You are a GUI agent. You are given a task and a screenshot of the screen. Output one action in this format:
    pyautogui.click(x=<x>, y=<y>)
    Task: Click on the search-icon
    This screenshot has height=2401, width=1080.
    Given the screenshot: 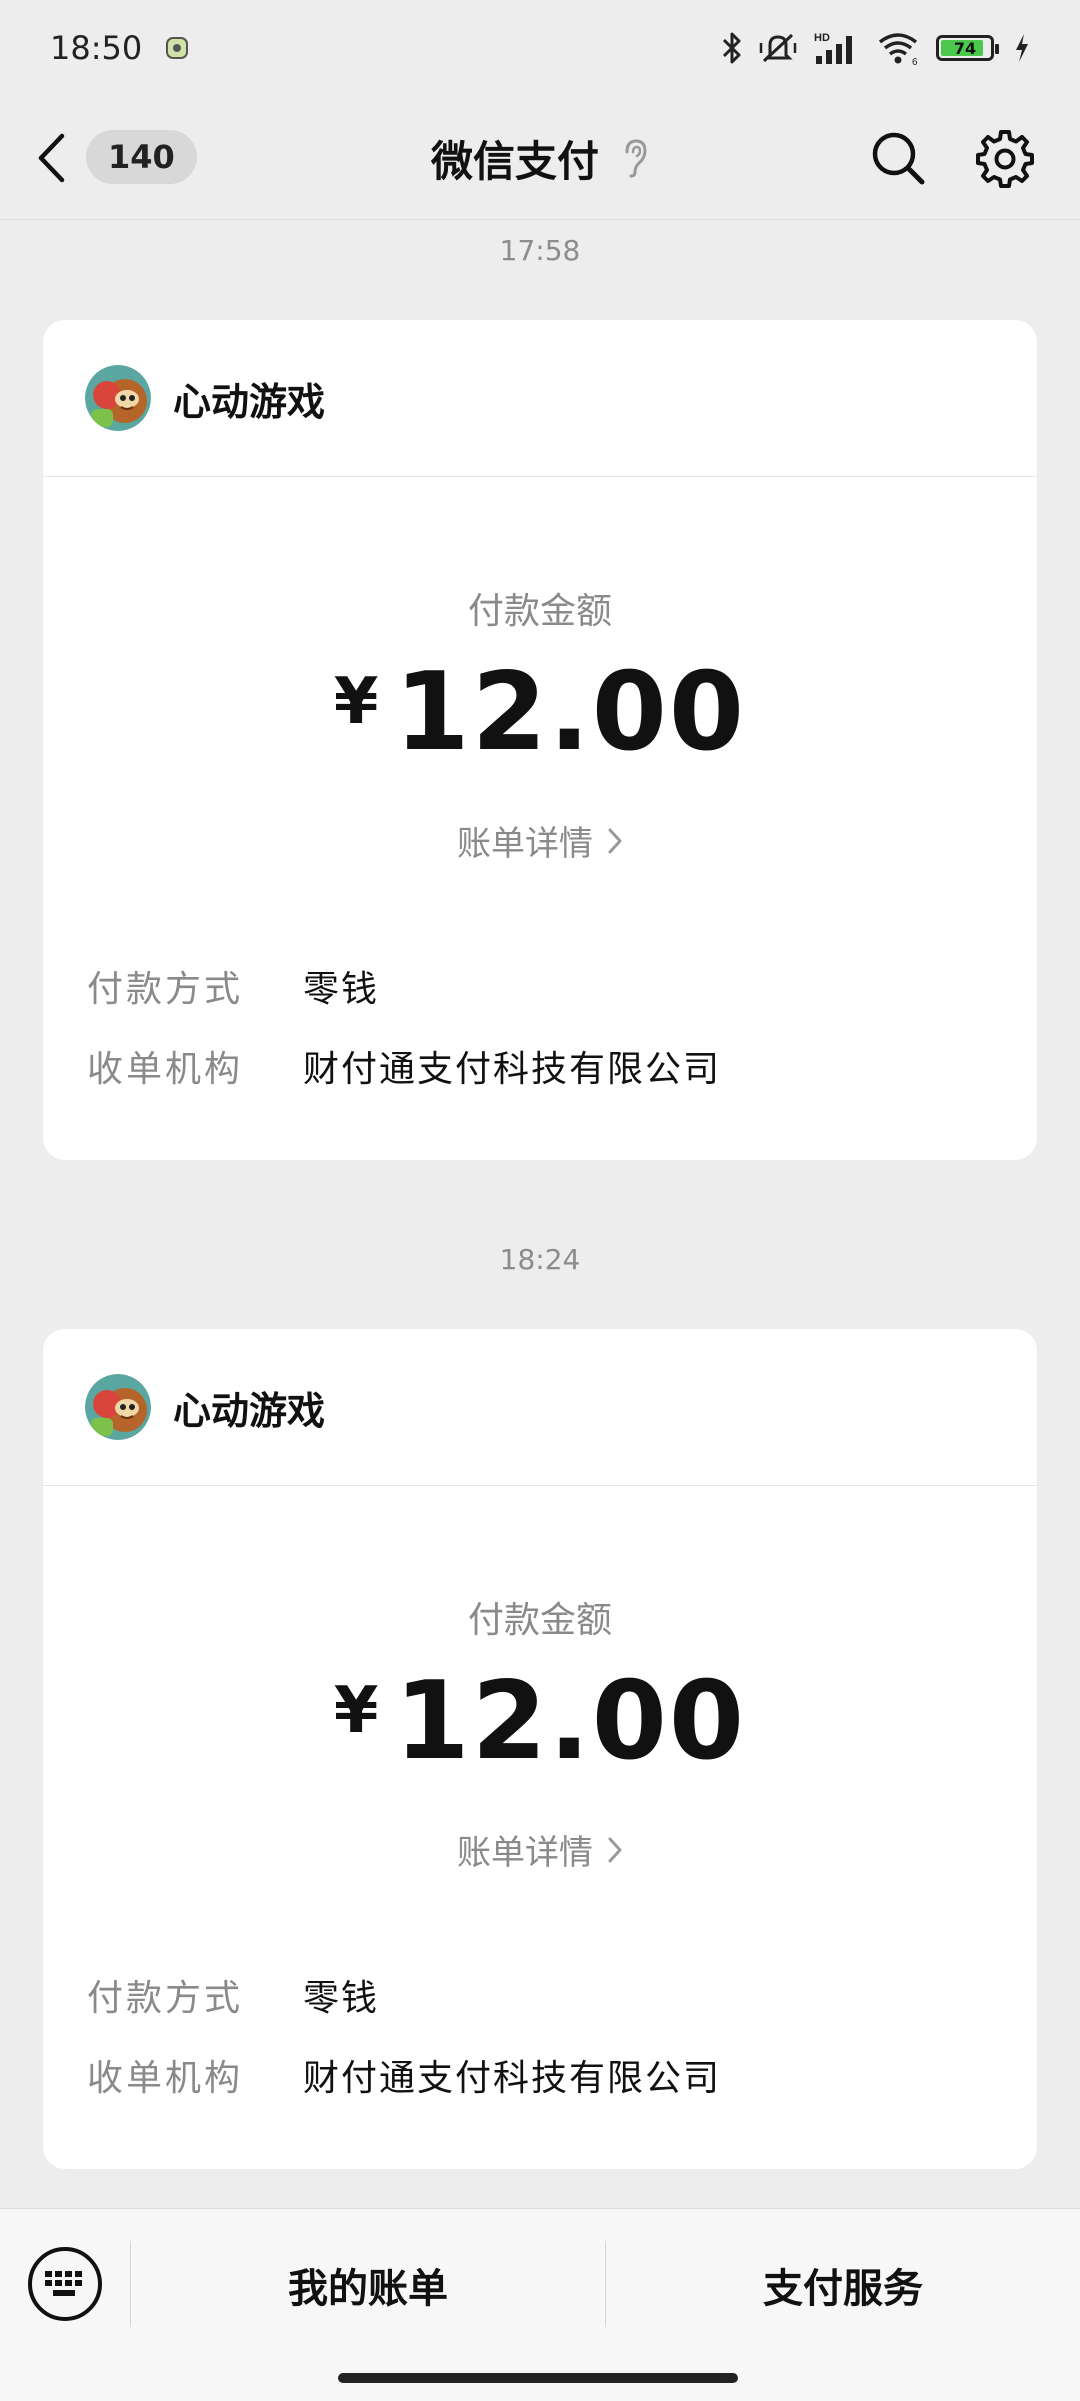 What is the action you would take?
    pyautogui.click(x=898, y=158)
    